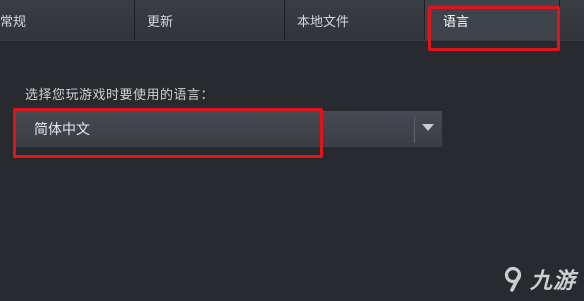 Image resolution: width=584 pixels, height=301 pixels. What do you see at coordinates (120, 95) in the screenshot?
I see `language-prompt: 选择您玩游戏时要使用的语言：` at bounding box center [120, 95].